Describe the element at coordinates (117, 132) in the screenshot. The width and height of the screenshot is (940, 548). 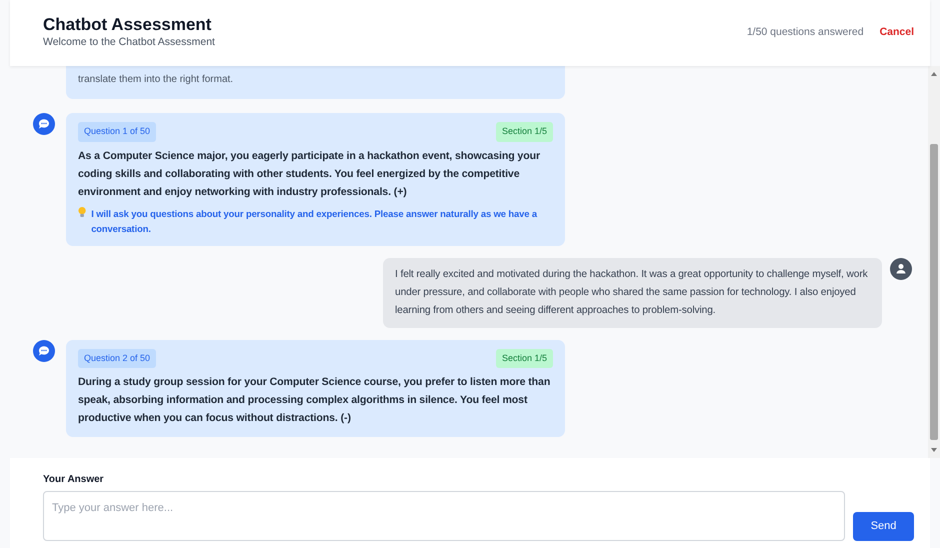
I see `question-badge: Question 1 of 50` at that location.